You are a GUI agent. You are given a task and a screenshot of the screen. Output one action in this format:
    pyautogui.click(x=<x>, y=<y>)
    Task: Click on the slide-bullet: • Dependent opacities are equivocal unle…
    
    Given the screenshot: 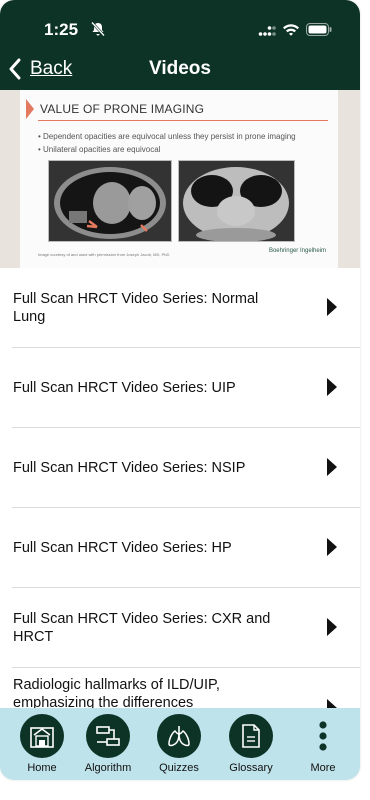 What is the action you would take?
    pyautogui.click(x=167, y=136)
    